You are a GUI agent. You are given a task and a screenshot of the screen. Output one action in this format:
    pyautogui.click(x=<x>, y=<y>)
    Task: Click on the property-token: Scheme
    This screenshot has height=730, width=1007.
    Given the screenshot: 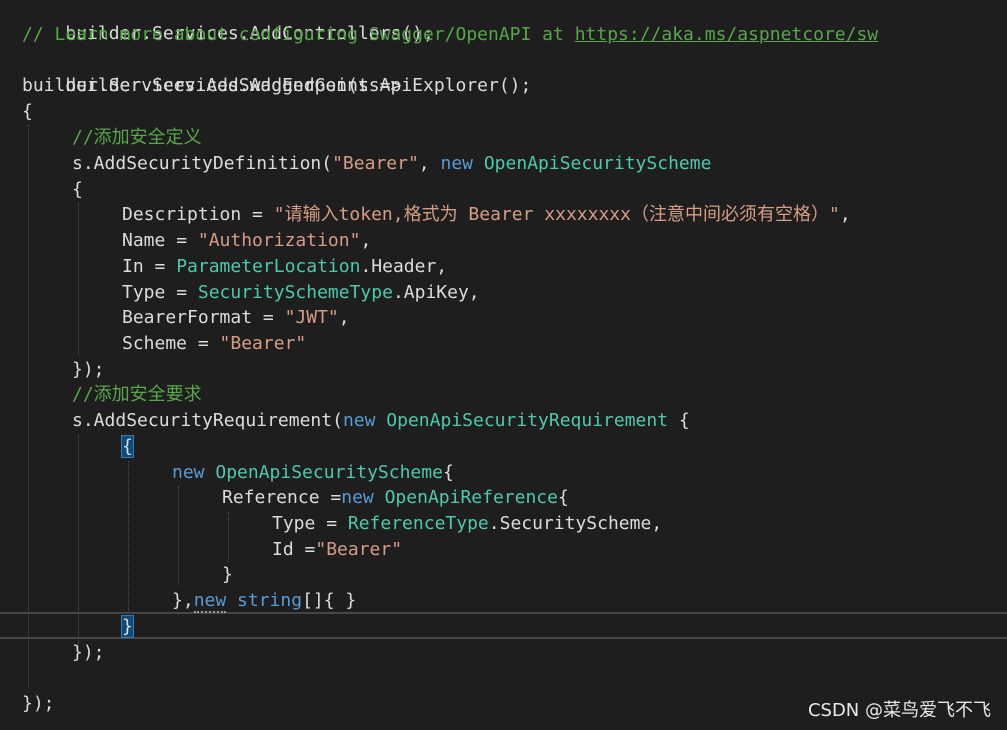 What is the action you would take?
    pyautogui.click(x=155, y=343)
    